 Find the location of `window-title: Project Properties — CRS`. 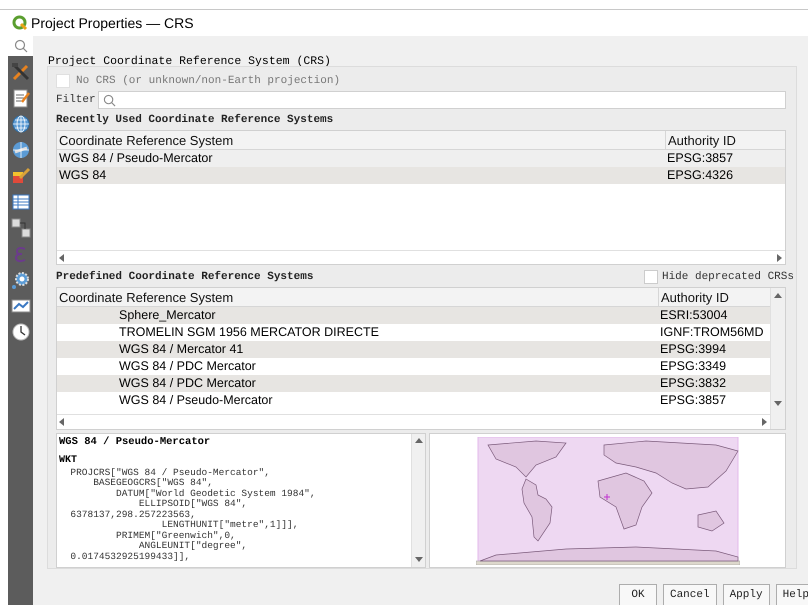

window-title: Project Properties — CRS is located at coordinates (112, 23).